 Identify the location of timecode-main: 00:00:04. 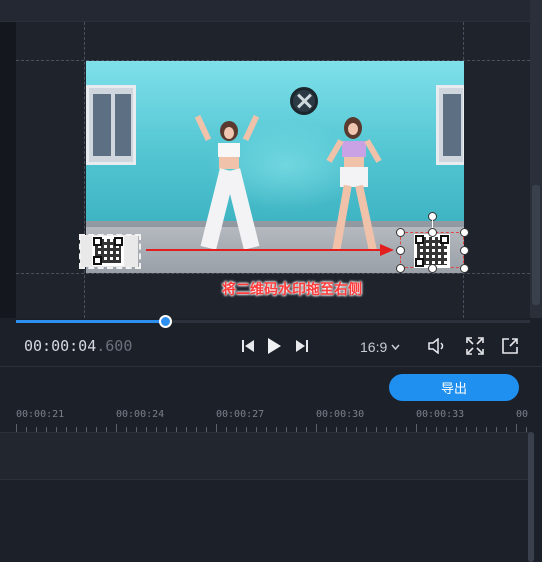
(60, 346).